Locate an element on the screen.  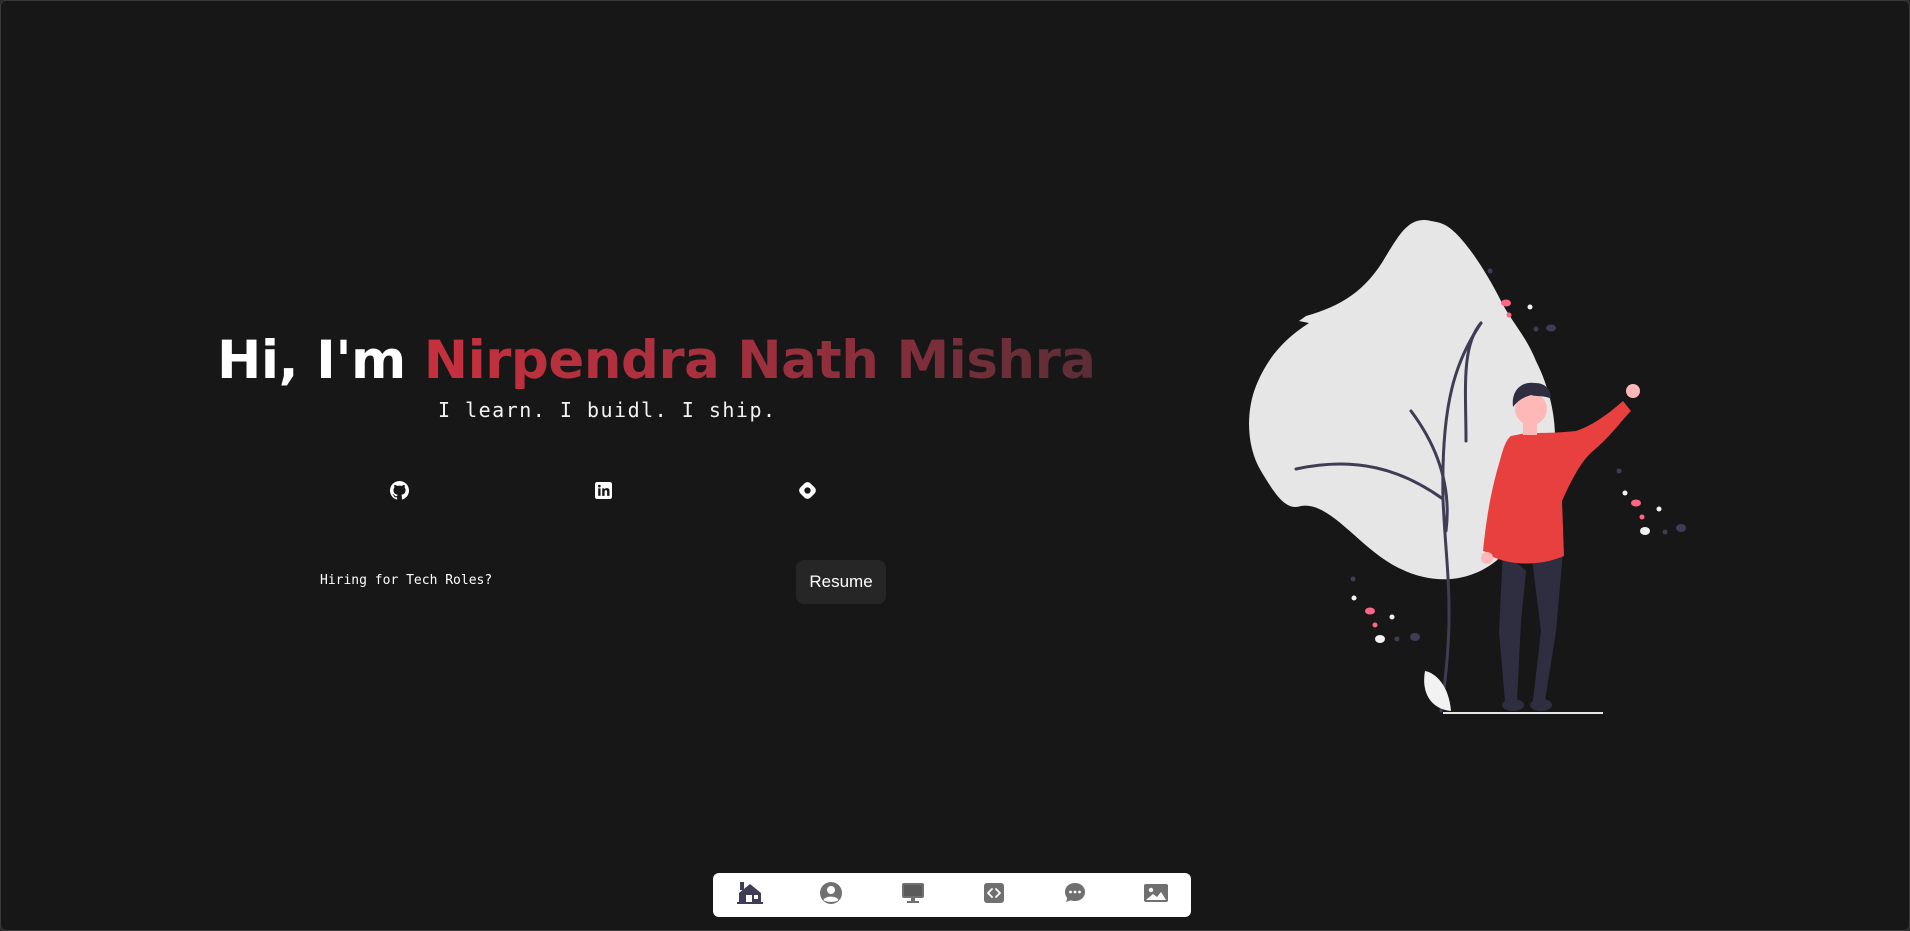
home-icon is located at coordinates (750, 895).